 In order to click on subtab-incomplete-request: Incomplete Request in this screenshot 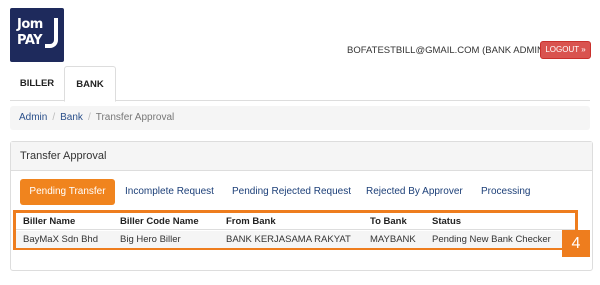, I will do `click(169, 192)`.